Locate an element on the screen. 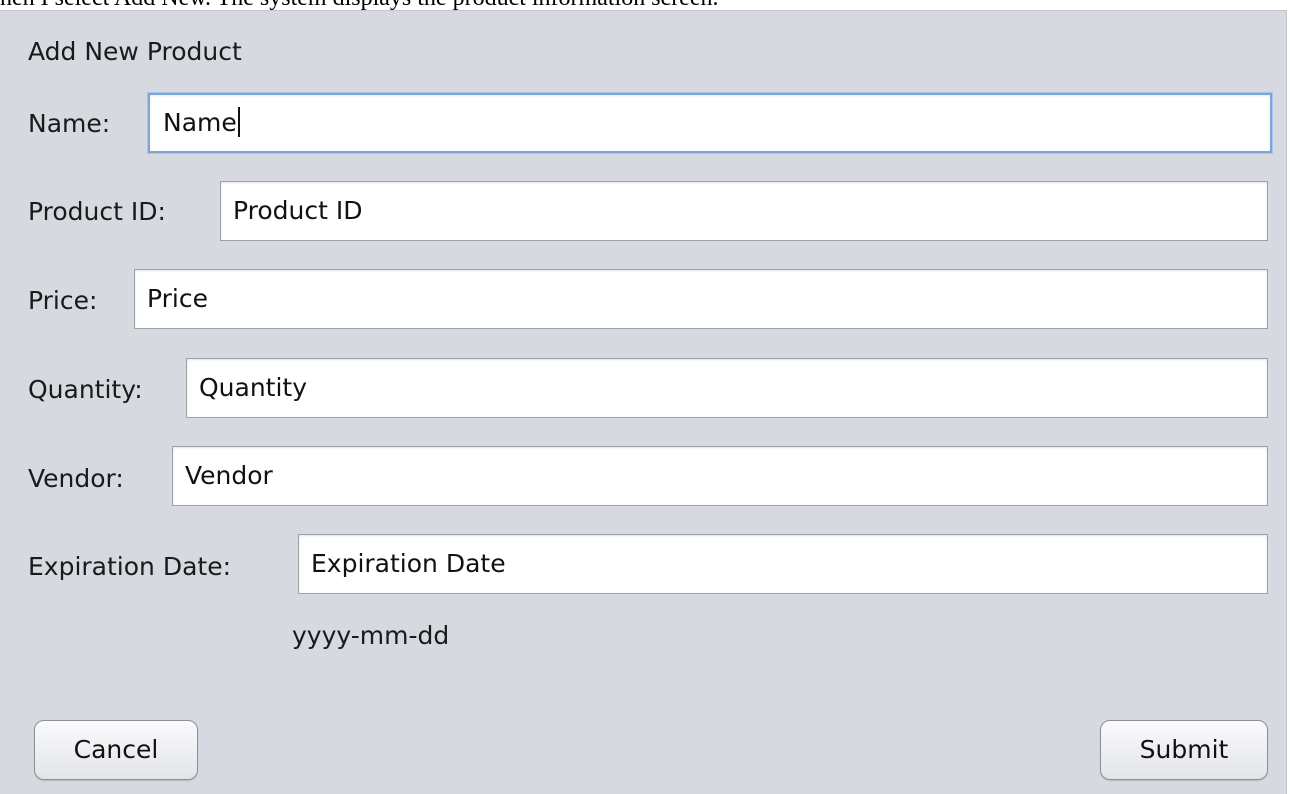 Image resolution: width=1290 pixels, height=794 pixels. vendor-label: Vendor: is located at coordinates (76, 478).